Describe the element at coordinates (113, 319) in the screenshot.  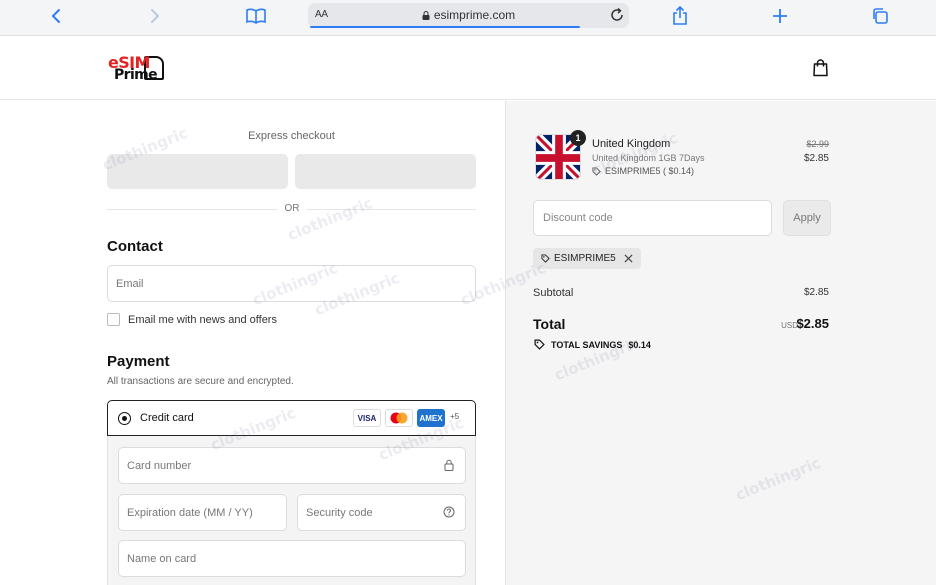
I see `newsletter-checkbox` at that location.